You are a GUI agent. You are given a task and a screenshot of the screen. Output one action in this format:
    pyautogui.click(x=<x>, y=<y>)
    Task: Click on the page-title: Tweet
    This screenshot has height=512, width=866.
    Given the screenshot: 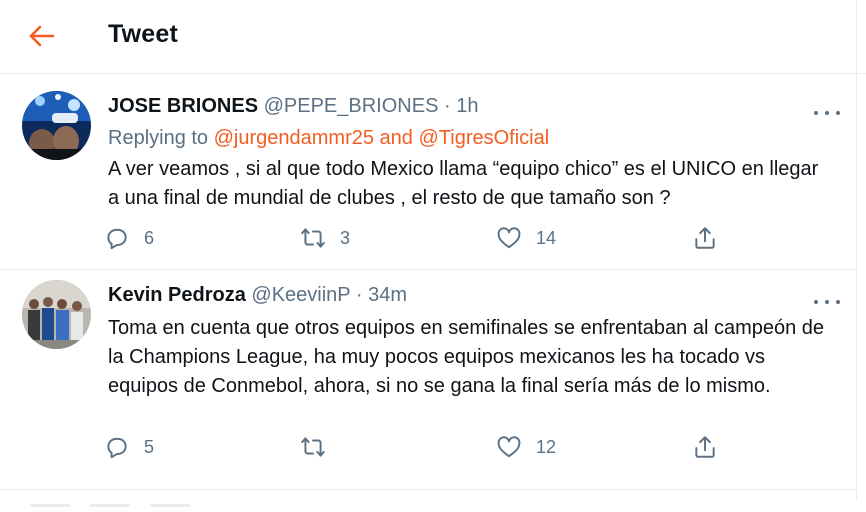 What is the action you would take?
    pyautogui.click(x=143, y=34)
    